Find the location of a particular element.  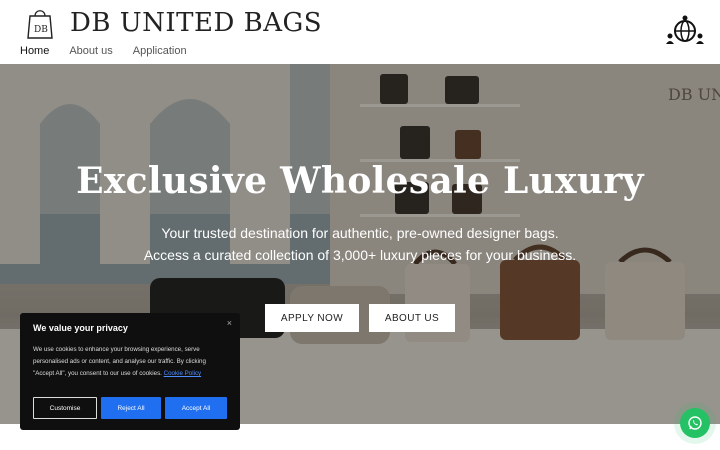

shopping-bag-logo-icon: DB is located at coordinates (40, 23).